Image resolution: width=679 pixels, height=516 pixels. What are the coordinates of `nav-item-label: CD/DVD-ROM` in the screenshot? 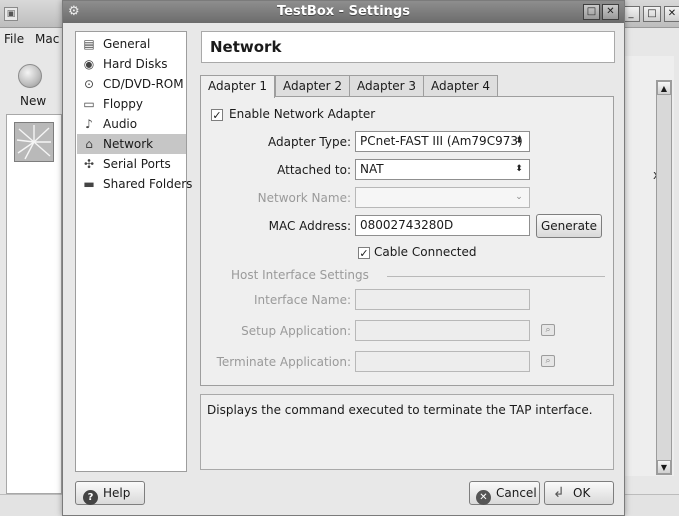 It's located at (143, 84).